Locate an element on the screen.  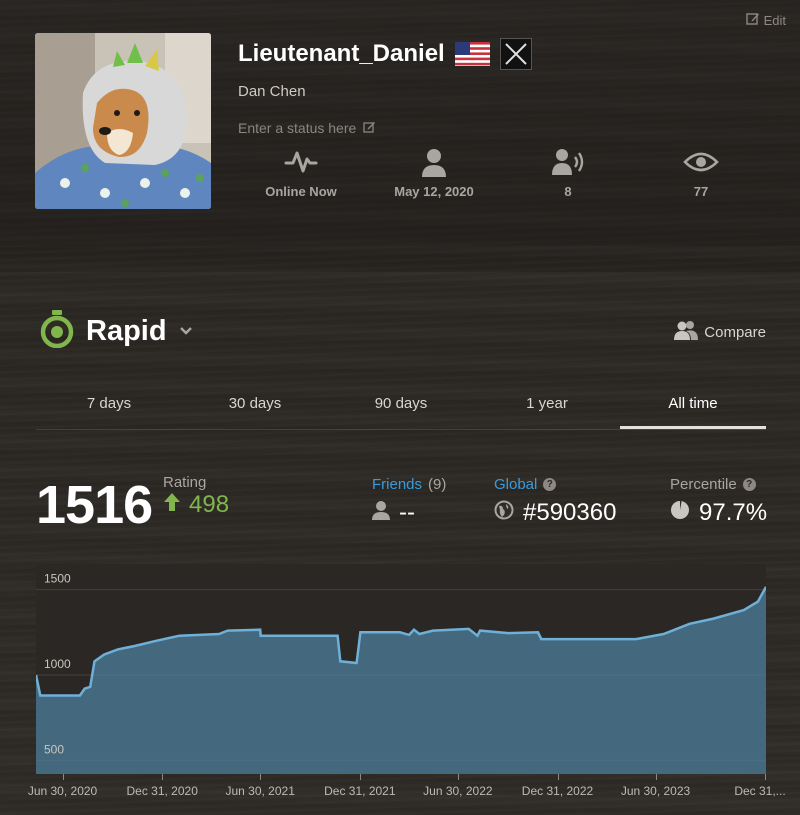
stopwatch-icon is located at coordinates (57, 331).